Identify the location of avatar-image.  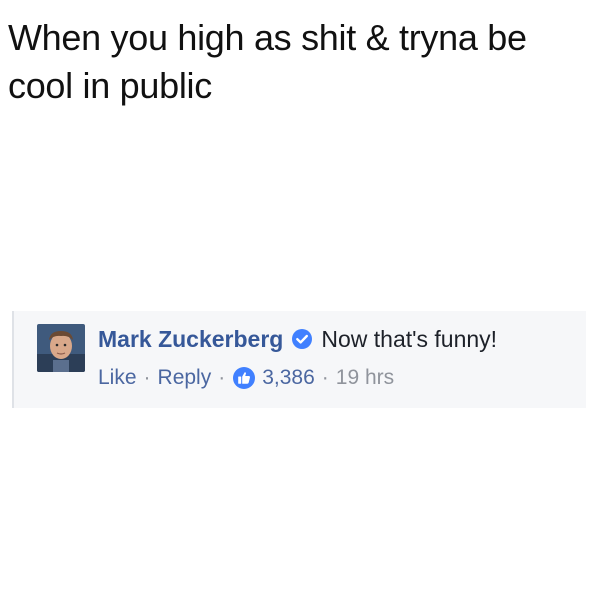
(61, 348).